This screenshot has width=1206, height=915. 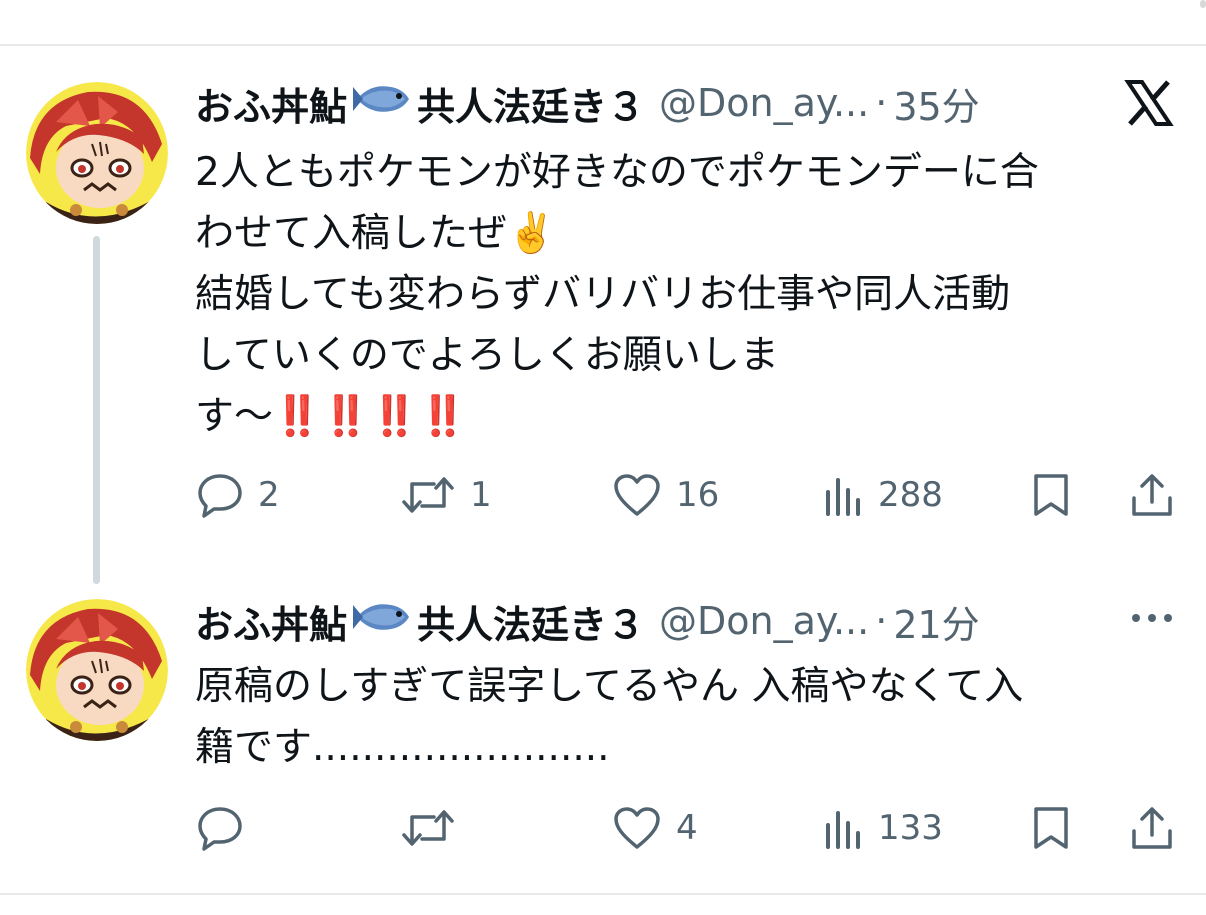 I want to click on reply-button: 2, so click(x=238, y=495).